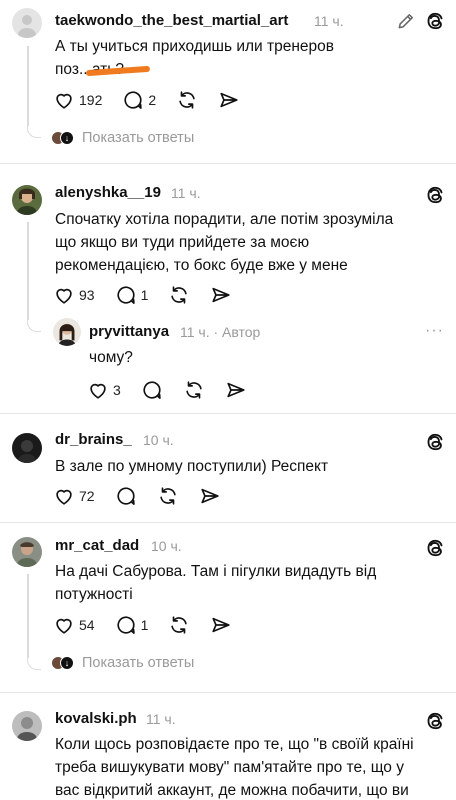 The image size is (456, 800). What do you see at coordinates (195, 46) in the screenshot?
I see `post-text: А ты учиться приходишь или тренеров` at bounding box center [195, 46].